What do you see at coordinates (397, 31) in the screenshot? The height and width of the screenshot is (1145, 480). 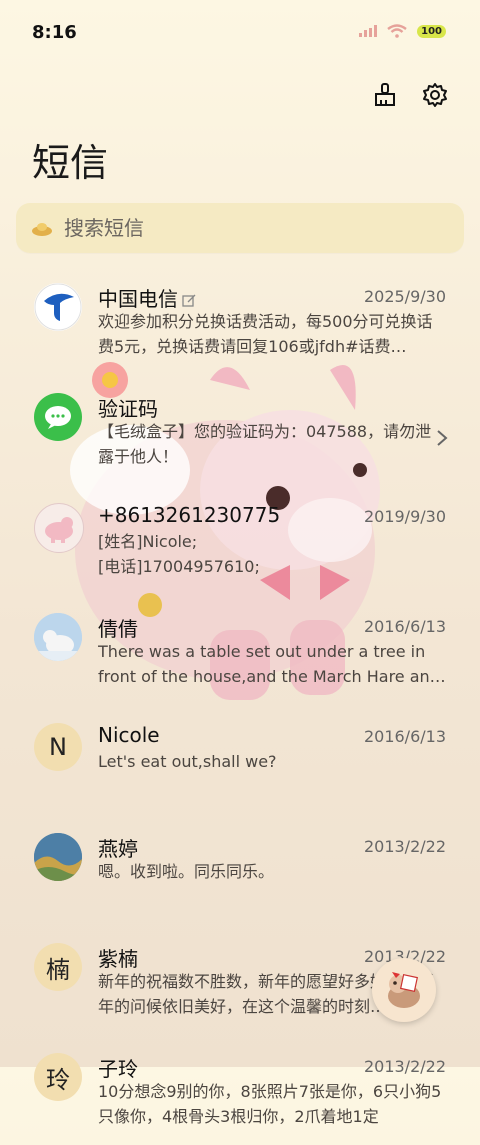 I see `wifi-icon` at bounding box center [397, 31].